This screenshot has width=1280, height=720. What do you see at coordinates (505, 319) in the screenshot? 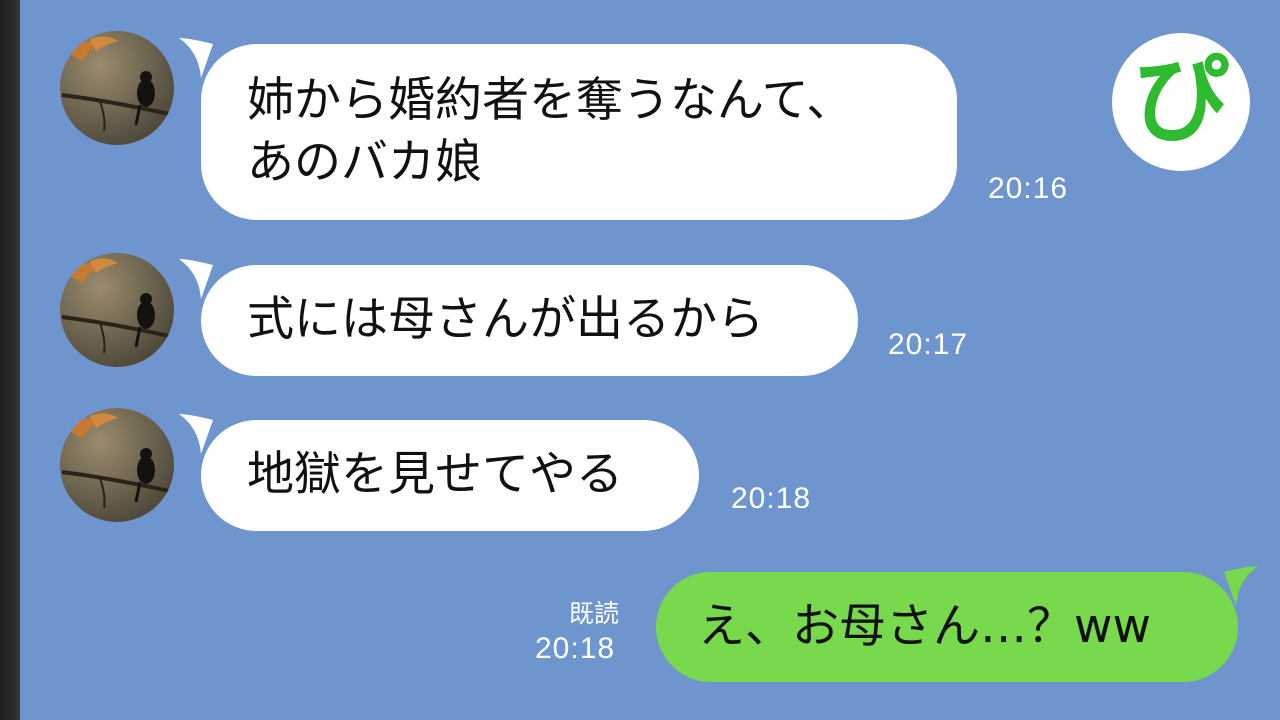
I see `message-text: 式には母さんが出るから` at bounding box center [505, 319].